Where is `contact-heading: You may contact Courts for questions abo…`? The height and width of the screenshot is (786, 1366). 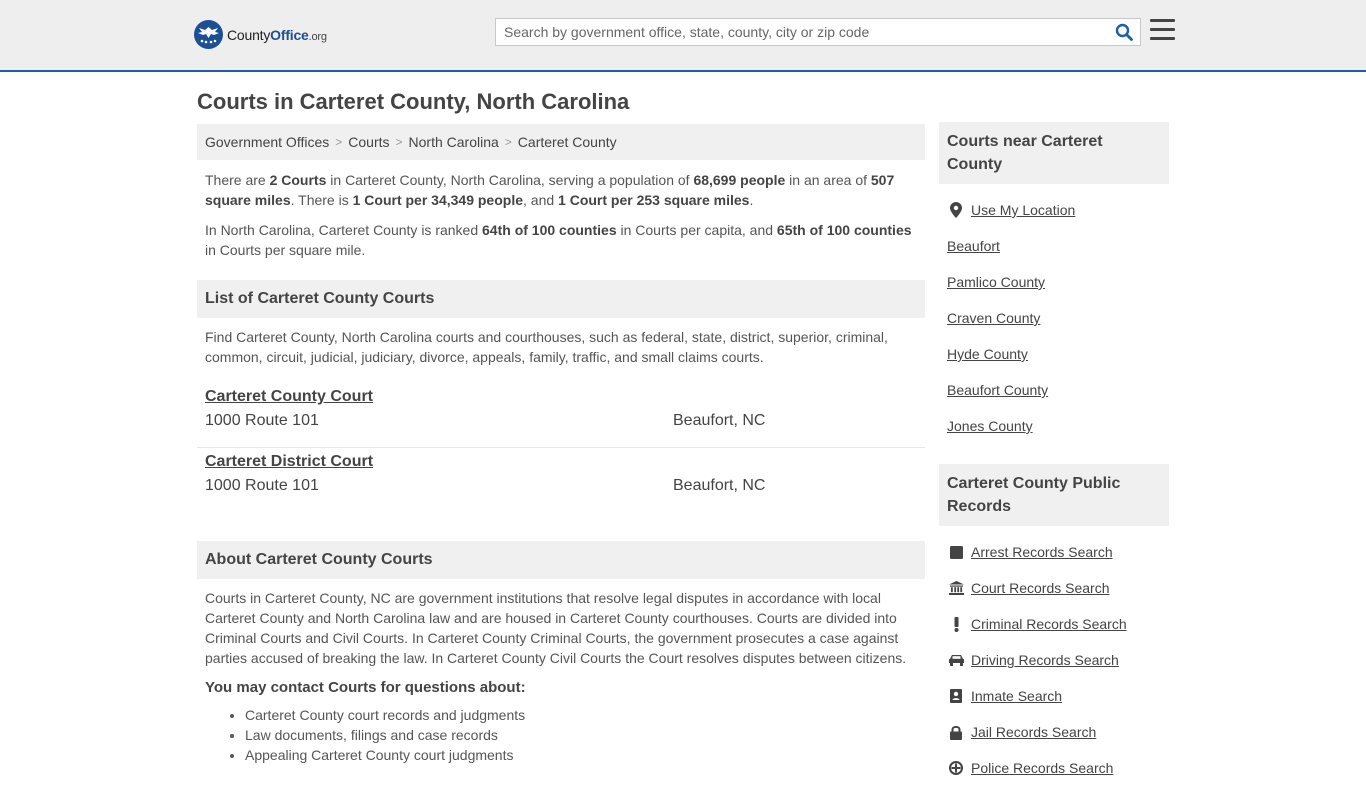
contact-heading: You may contact Courts for questions abo… is located at coordinates (365, 687).